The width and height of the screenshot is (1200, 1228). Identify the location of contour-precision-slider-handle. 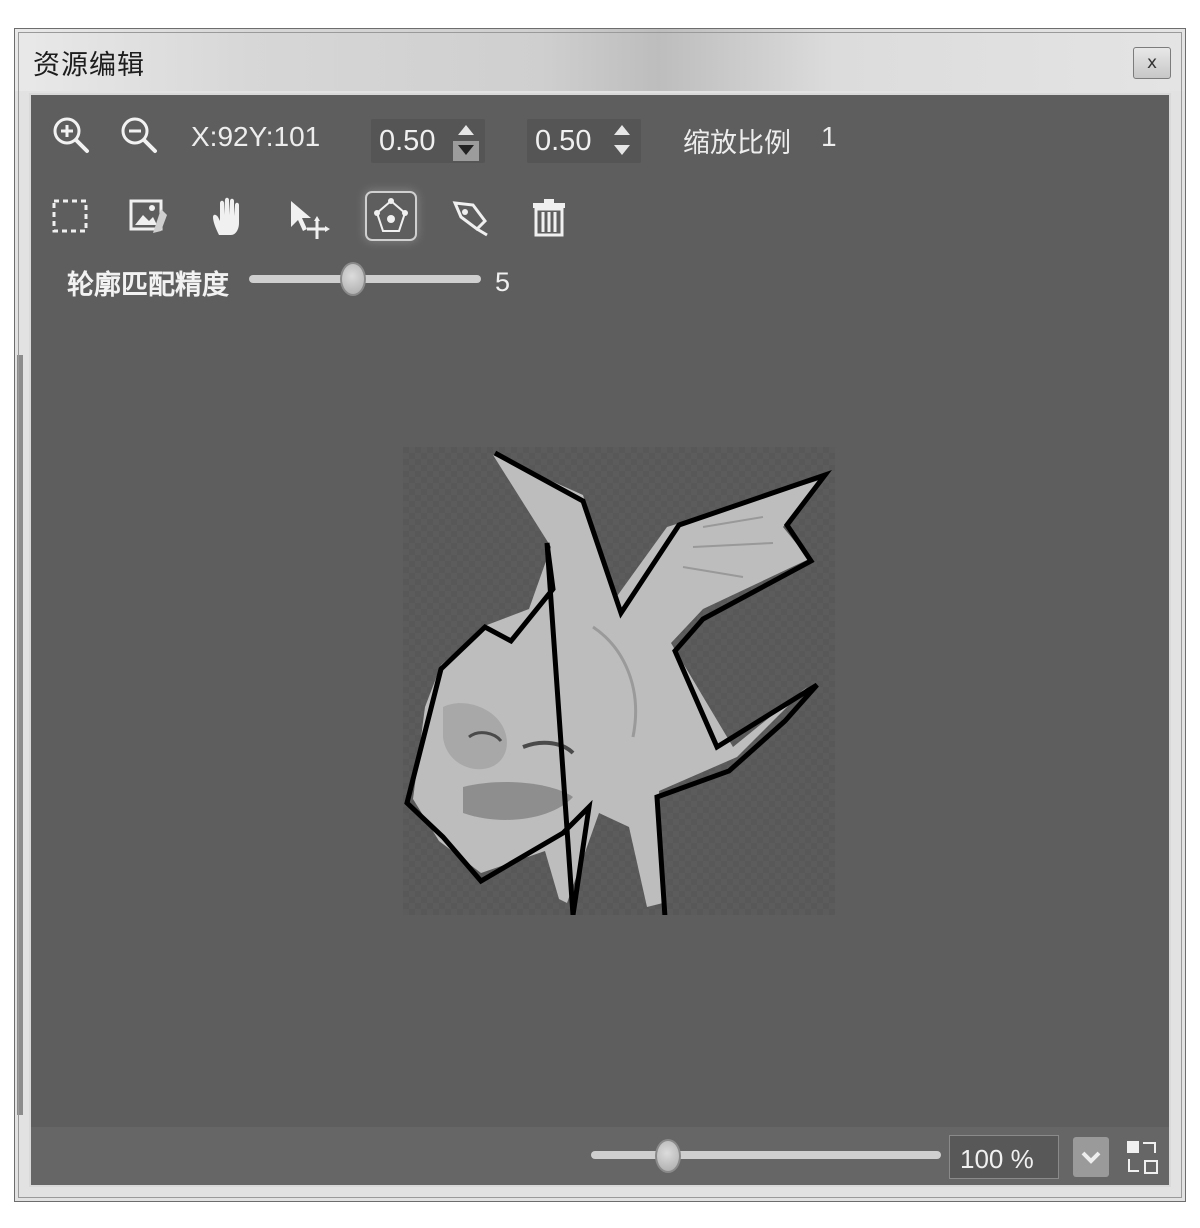
(353, 279).